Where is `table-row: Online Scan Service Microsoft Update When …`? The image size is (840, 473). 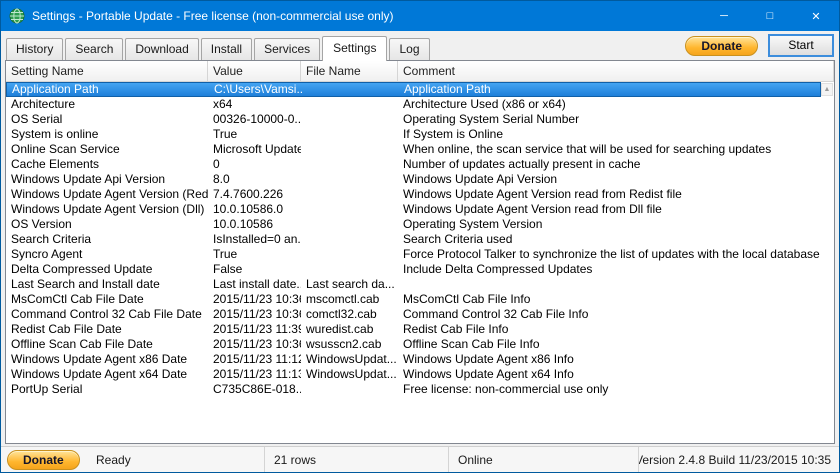 table-row: Online Scan Service Microsoft Update When … is located at coordinates (413, 149).